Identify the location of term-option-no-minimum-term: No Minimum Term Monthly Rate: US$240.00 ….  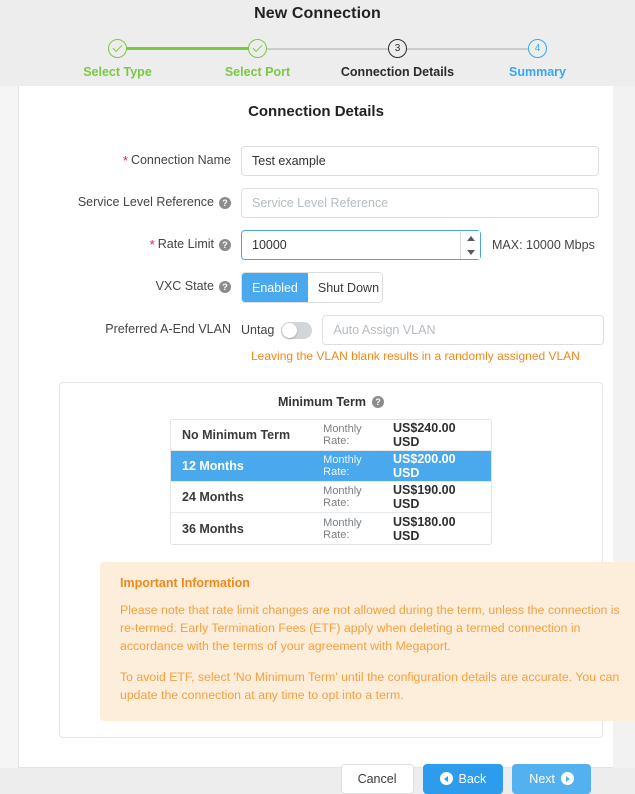
(331, 435).